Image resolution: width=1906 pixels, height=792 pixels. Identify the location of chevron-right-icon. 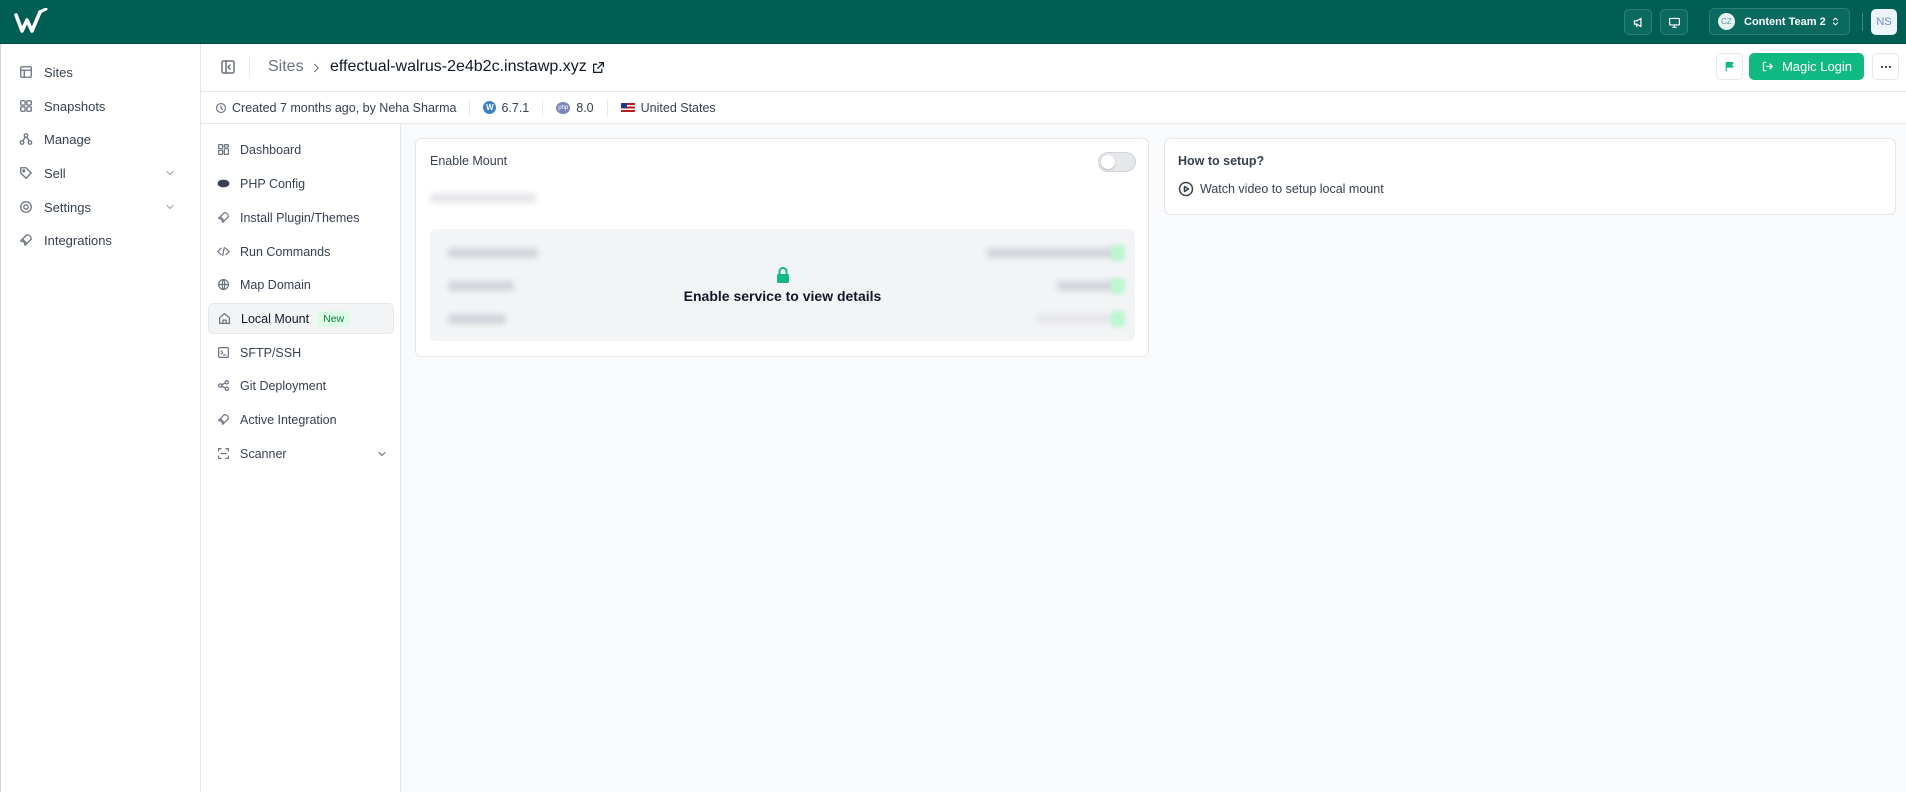
(316, 68).